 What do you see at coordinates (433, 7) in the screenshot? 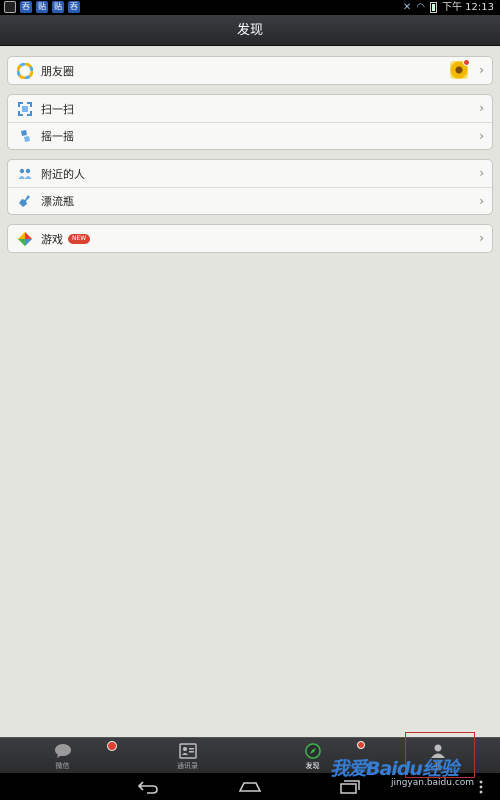
I see `battery-icon` at bounding box center [433, 7].